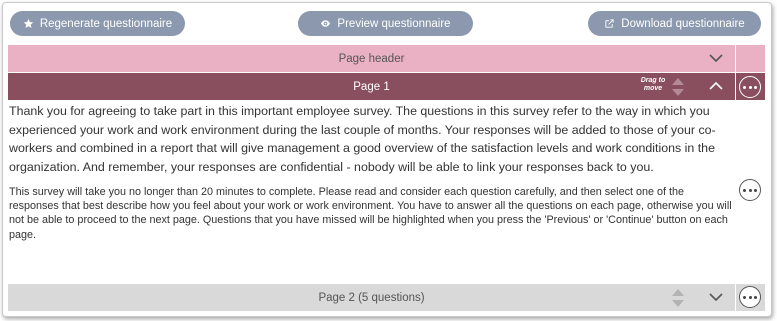 Image resolution: width=777 pixels, height=321 pixels. What do you see at coordinates (683, 23) in the screenshot?
I see `download-label: Download questionnaire` at bounding box center [683, 23].